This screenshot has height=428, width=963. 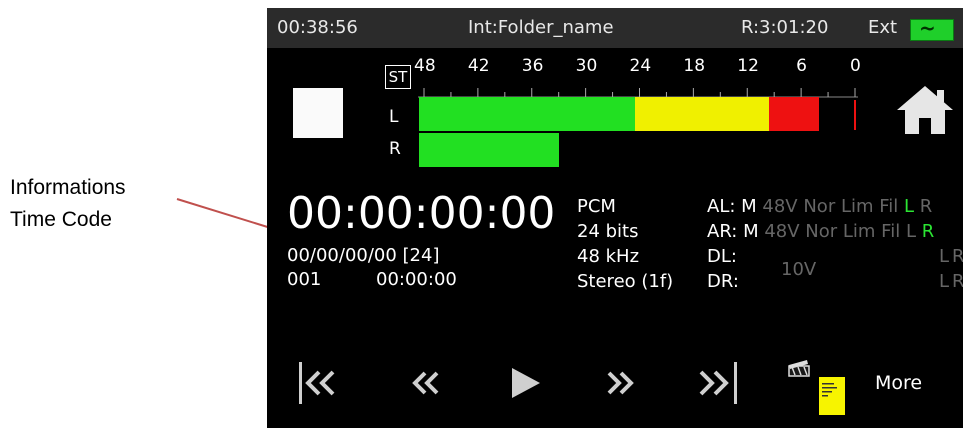 What do you see at coordinates (394, 117) in the screenshot?
I see `left-channel-label: L` at bounding box center [394, 117].